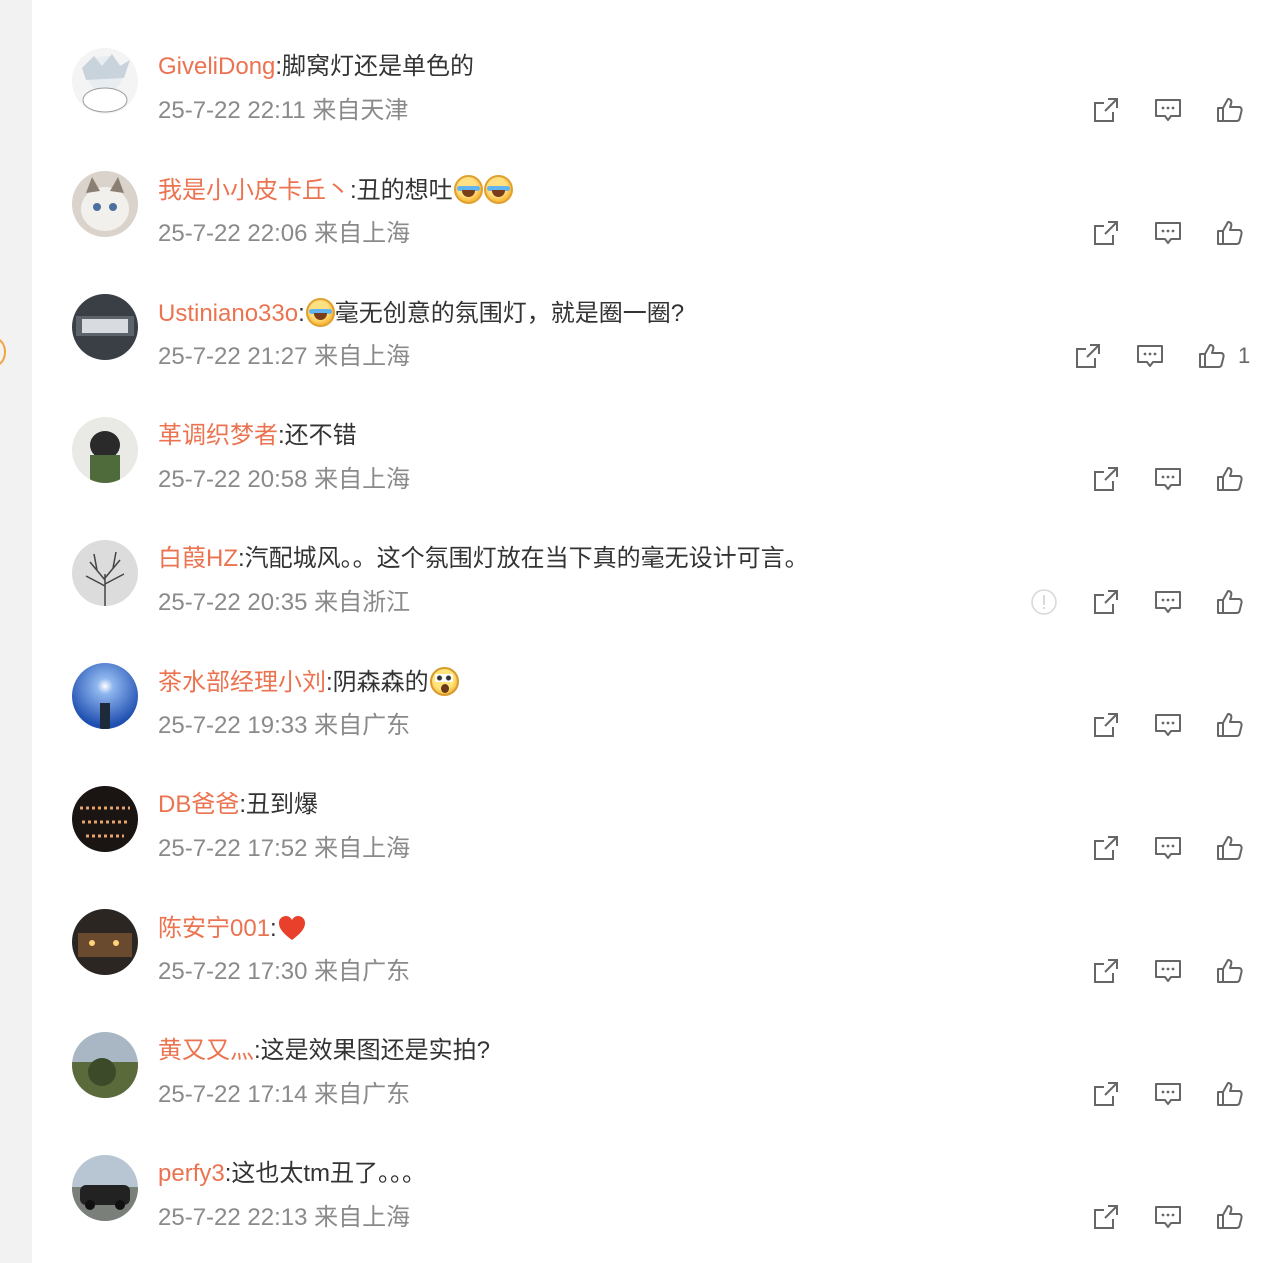 This screenshot has width=1280, height=1263. What do you see at coordinates (283, 111) in the screenshot?
I see `comment-meta: 25-7-22 22:11 来自天津` at bounding box center [283, 111].